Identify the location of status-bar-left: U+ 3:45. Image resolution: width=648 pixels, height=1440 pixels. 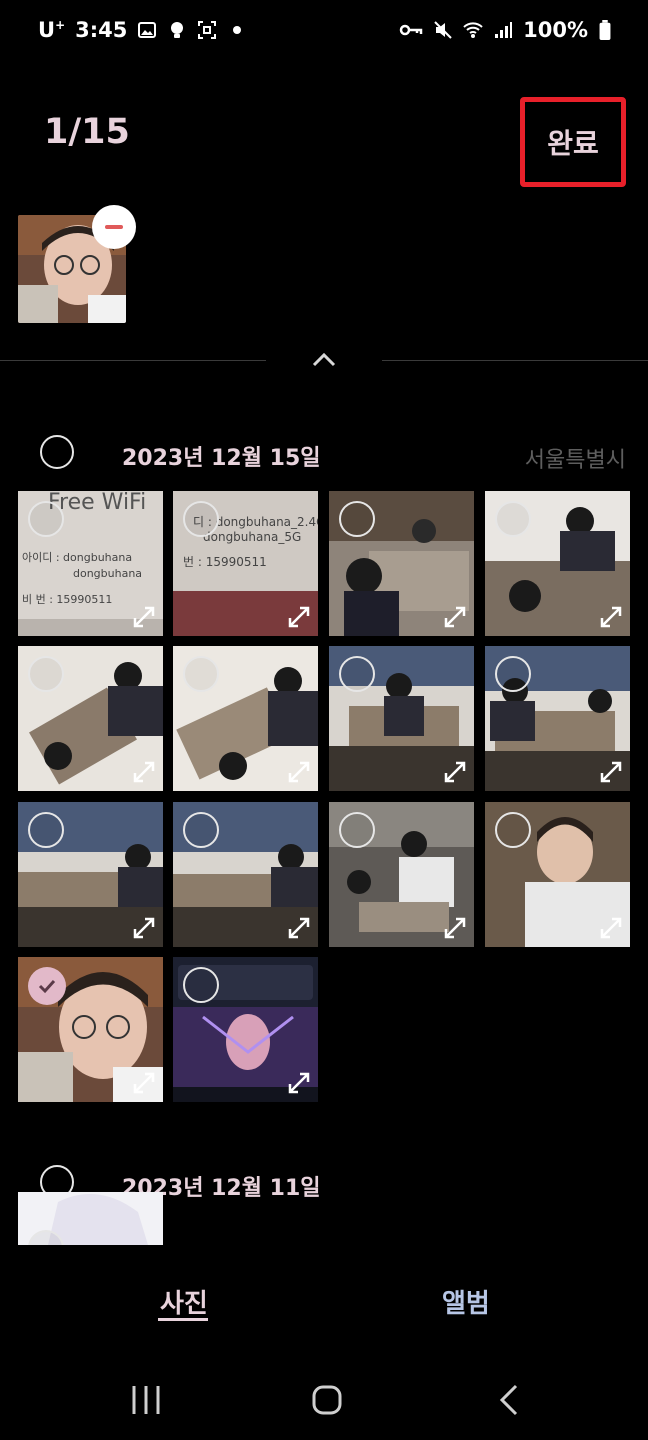
(142, 30).